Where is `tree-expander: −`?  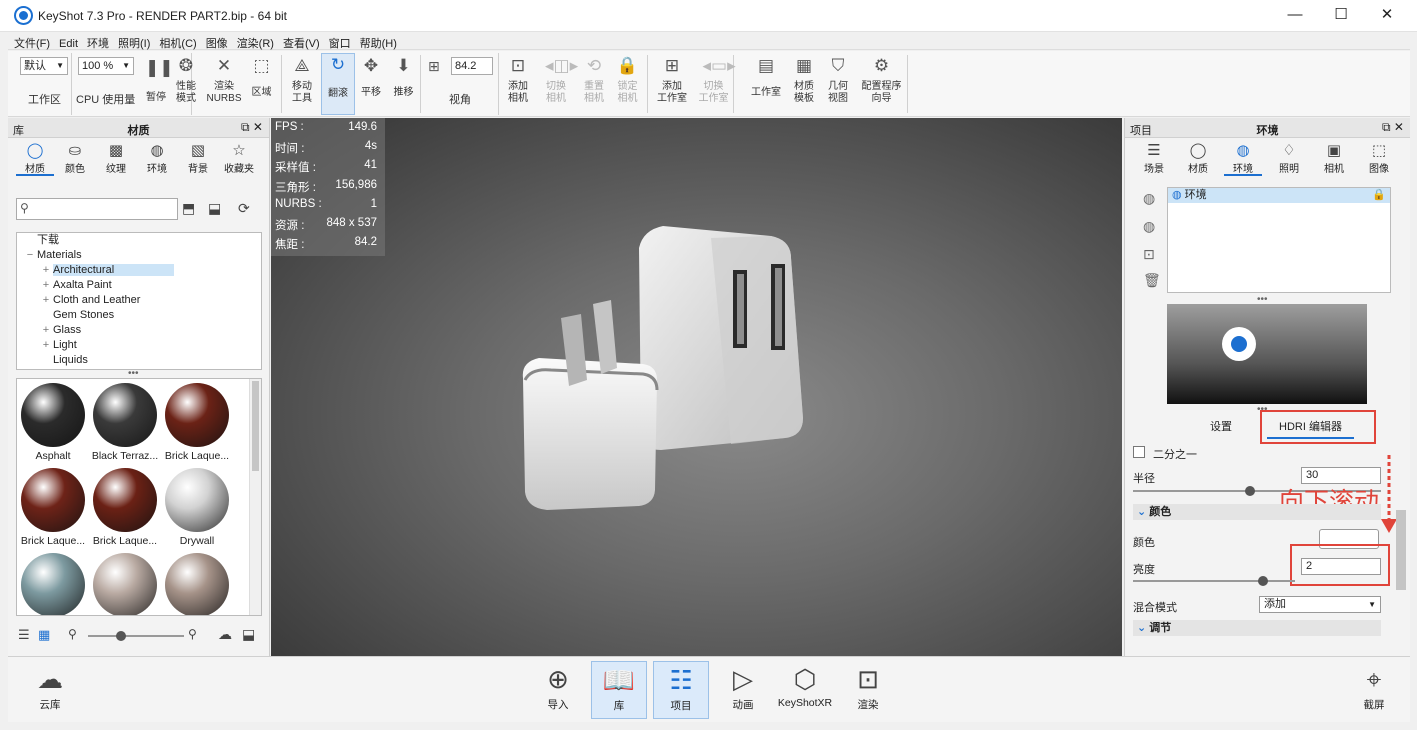
tree-expander: − is located at coordinates (30, 255).